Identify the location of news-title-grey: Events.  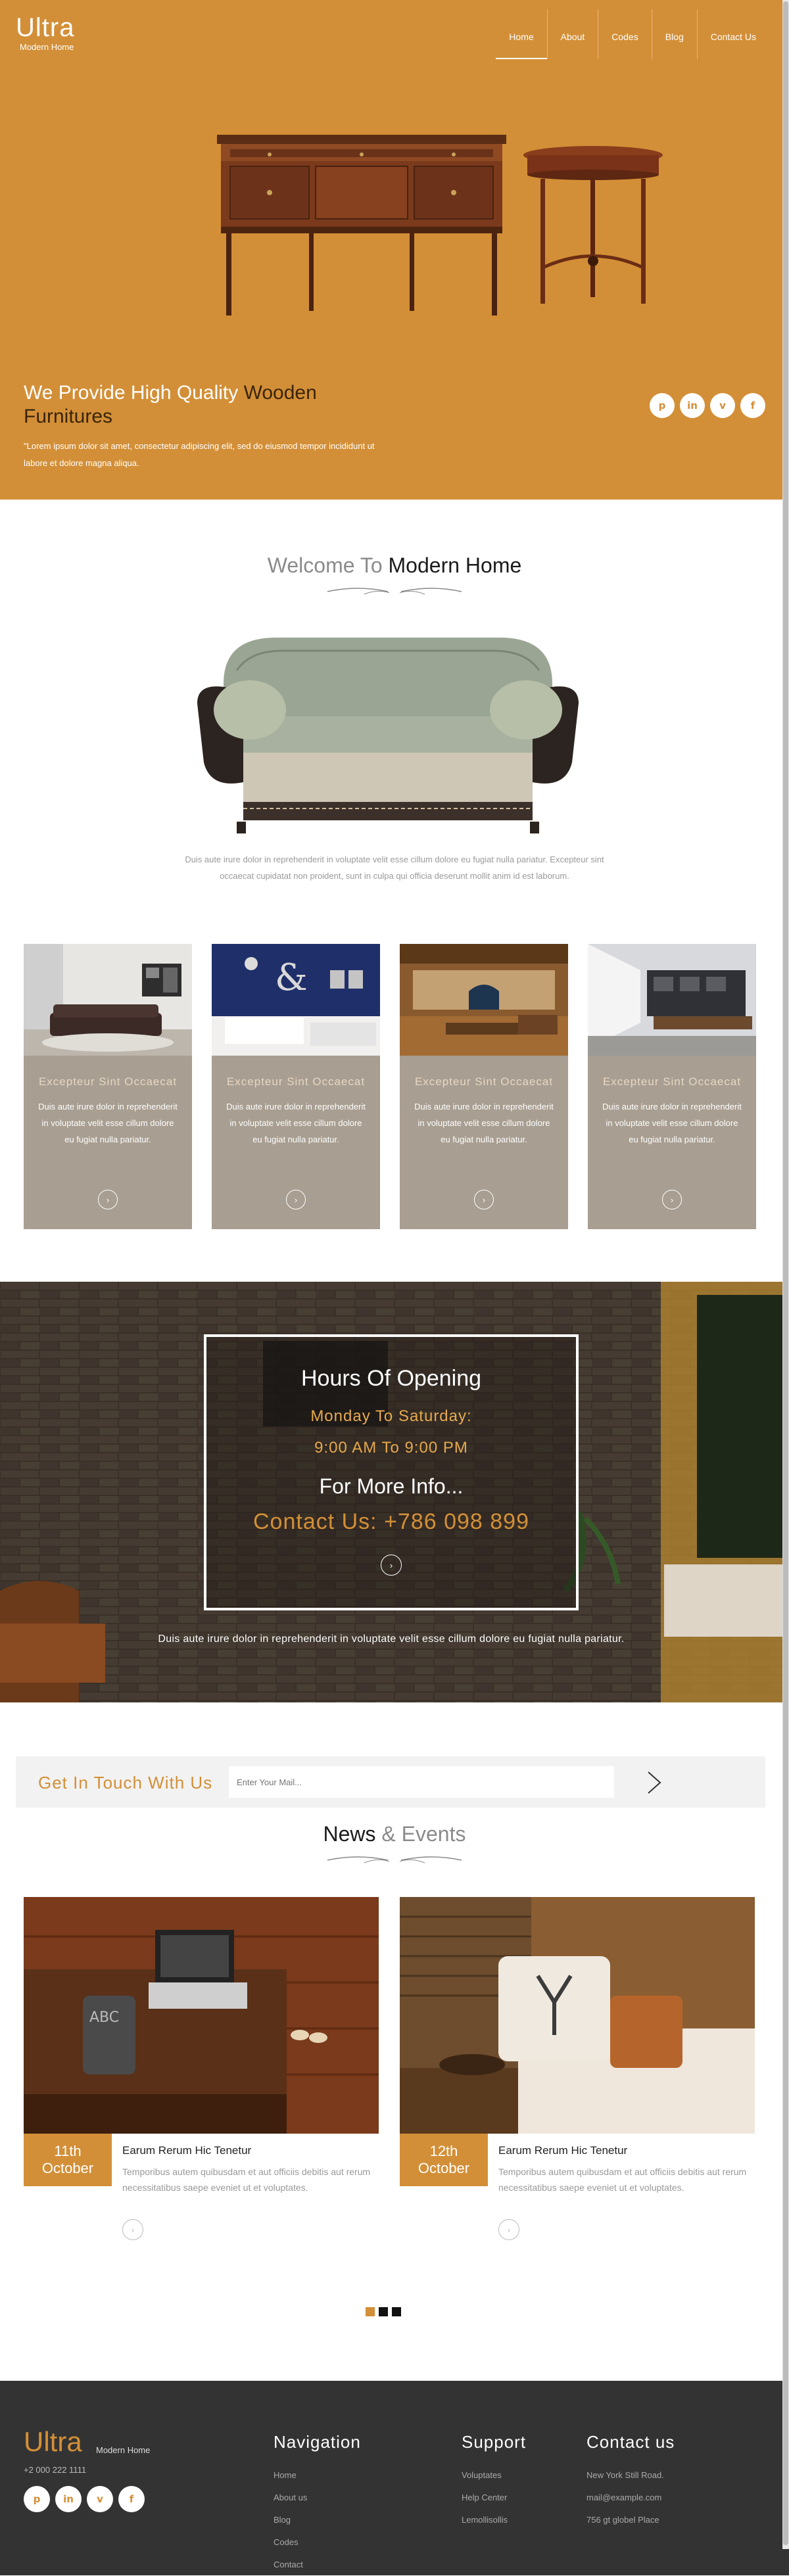
(433, 1834).